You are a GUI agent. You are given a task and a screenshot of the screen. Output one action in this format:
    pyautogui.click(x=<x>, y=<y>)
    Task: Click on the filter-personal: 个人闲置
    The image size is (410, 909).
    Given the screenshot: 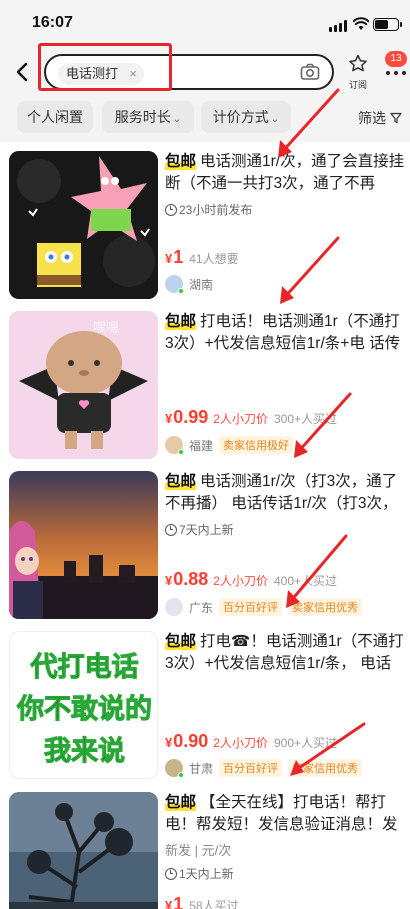 What is the action you would take?
    pyautogui.click(x=55, y=117)
    